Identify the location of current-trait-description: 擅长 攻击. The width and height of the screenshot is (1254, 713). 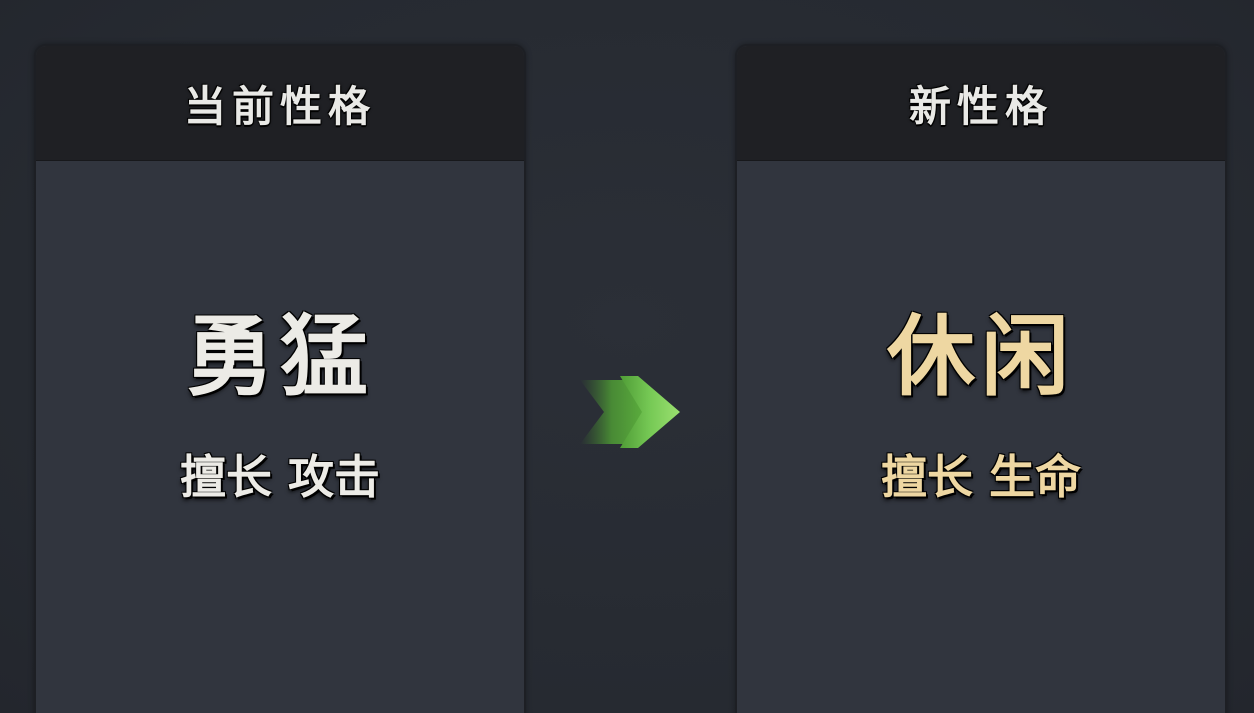
(279, 477).